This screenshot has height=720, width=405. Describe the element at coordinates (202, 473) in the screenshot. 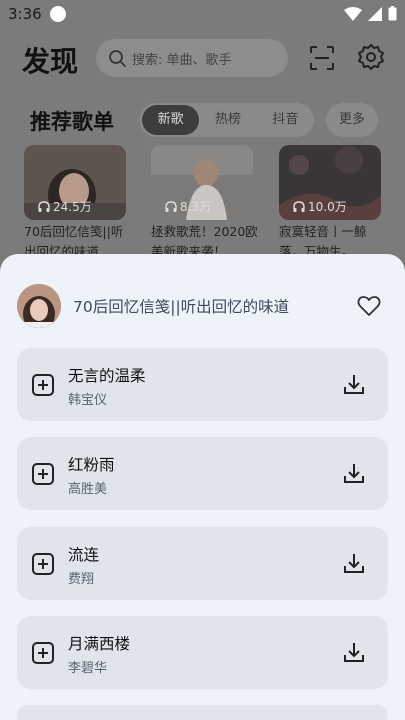

I see `song-item: 红粉雨 高胜美` at that location.